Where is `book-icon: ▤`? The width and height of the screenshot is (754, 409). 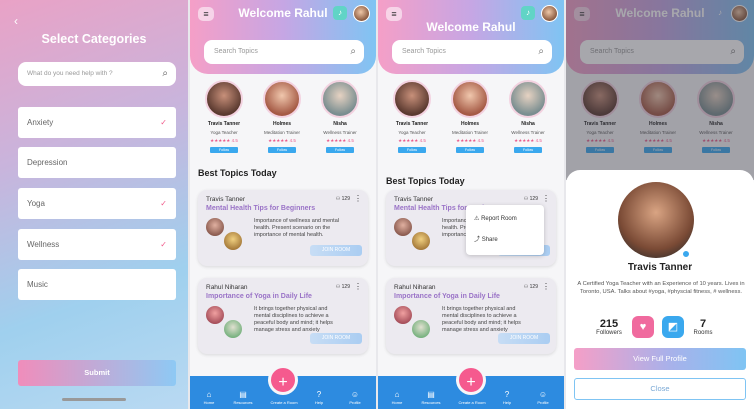
book-icon: ▤ is located at coordinates (243, 394).